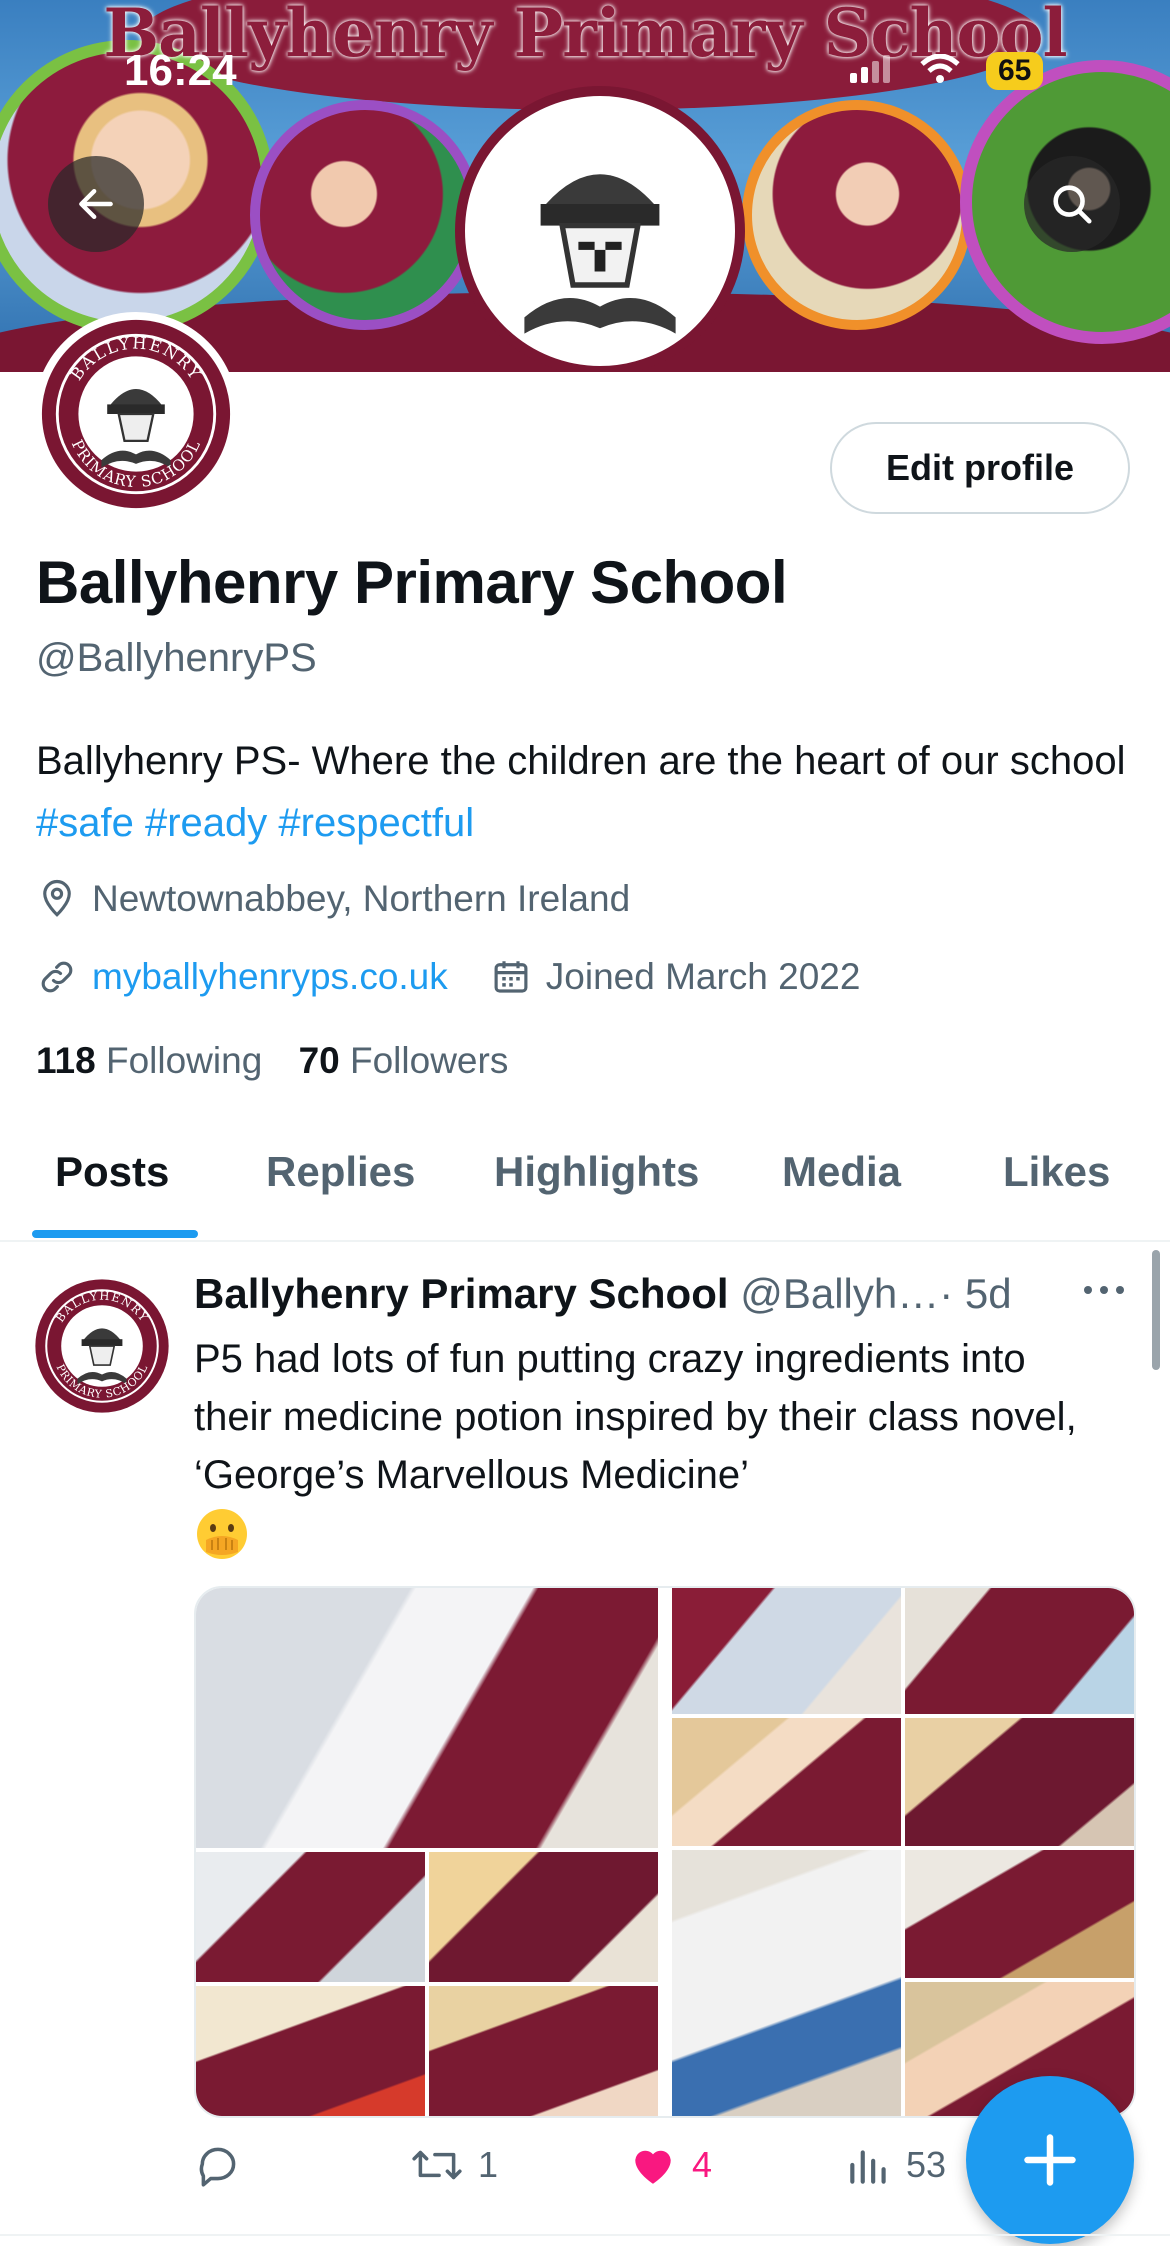  Describe the element at coordinates (926, 2164) in the screenshot. I see `views-count: 53` at that location.